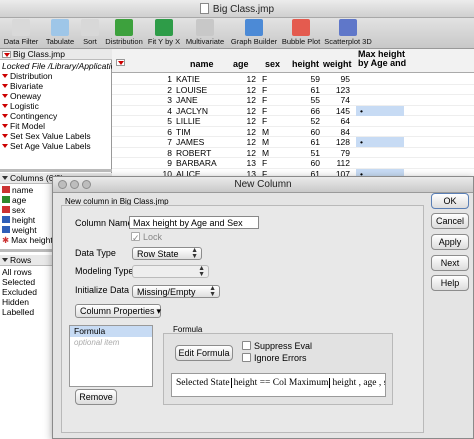 This screenshot has width=474, height=439. What do you see at coordinates (300, 383) in the screenshot?
I see `formula-function: Col Maximum` at bounding box center [300, 383].